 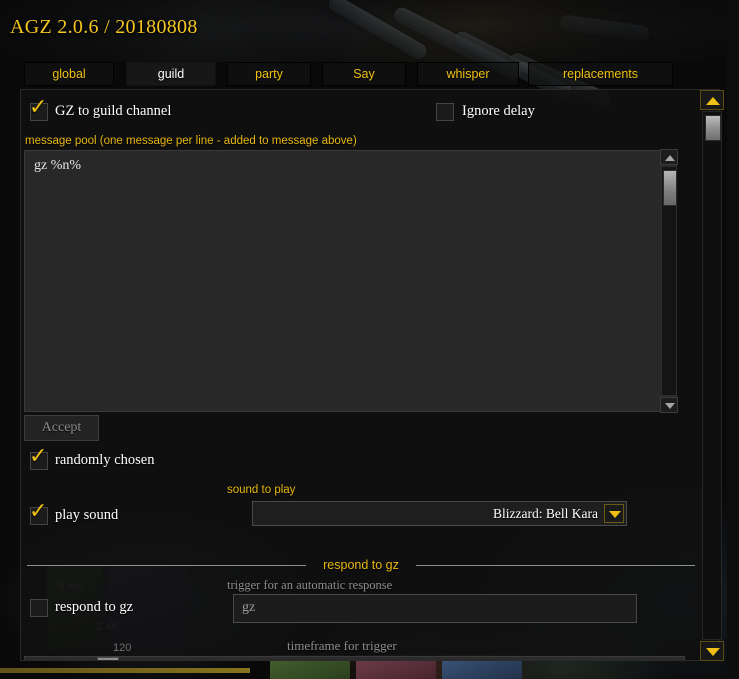 I want to click on scroll-down-button, so click(x=669, y=405).